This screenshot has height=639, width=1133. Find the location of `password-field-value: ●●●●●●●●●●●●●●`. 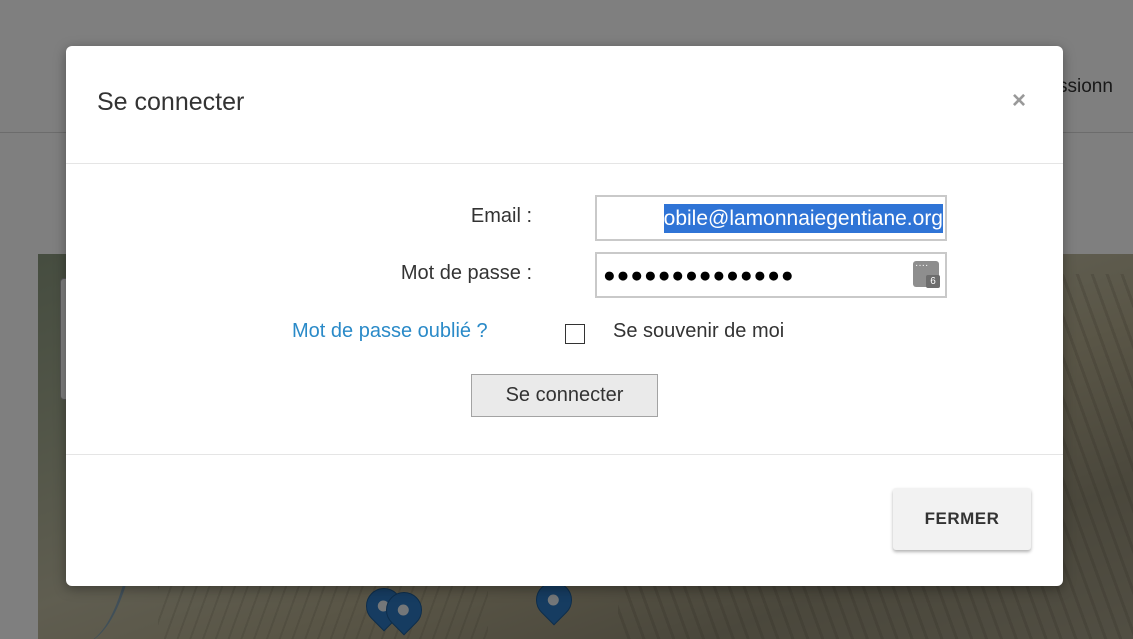

password-field-value: ●●●●●●●●●●●●●● is located at coordinates (699, 275).